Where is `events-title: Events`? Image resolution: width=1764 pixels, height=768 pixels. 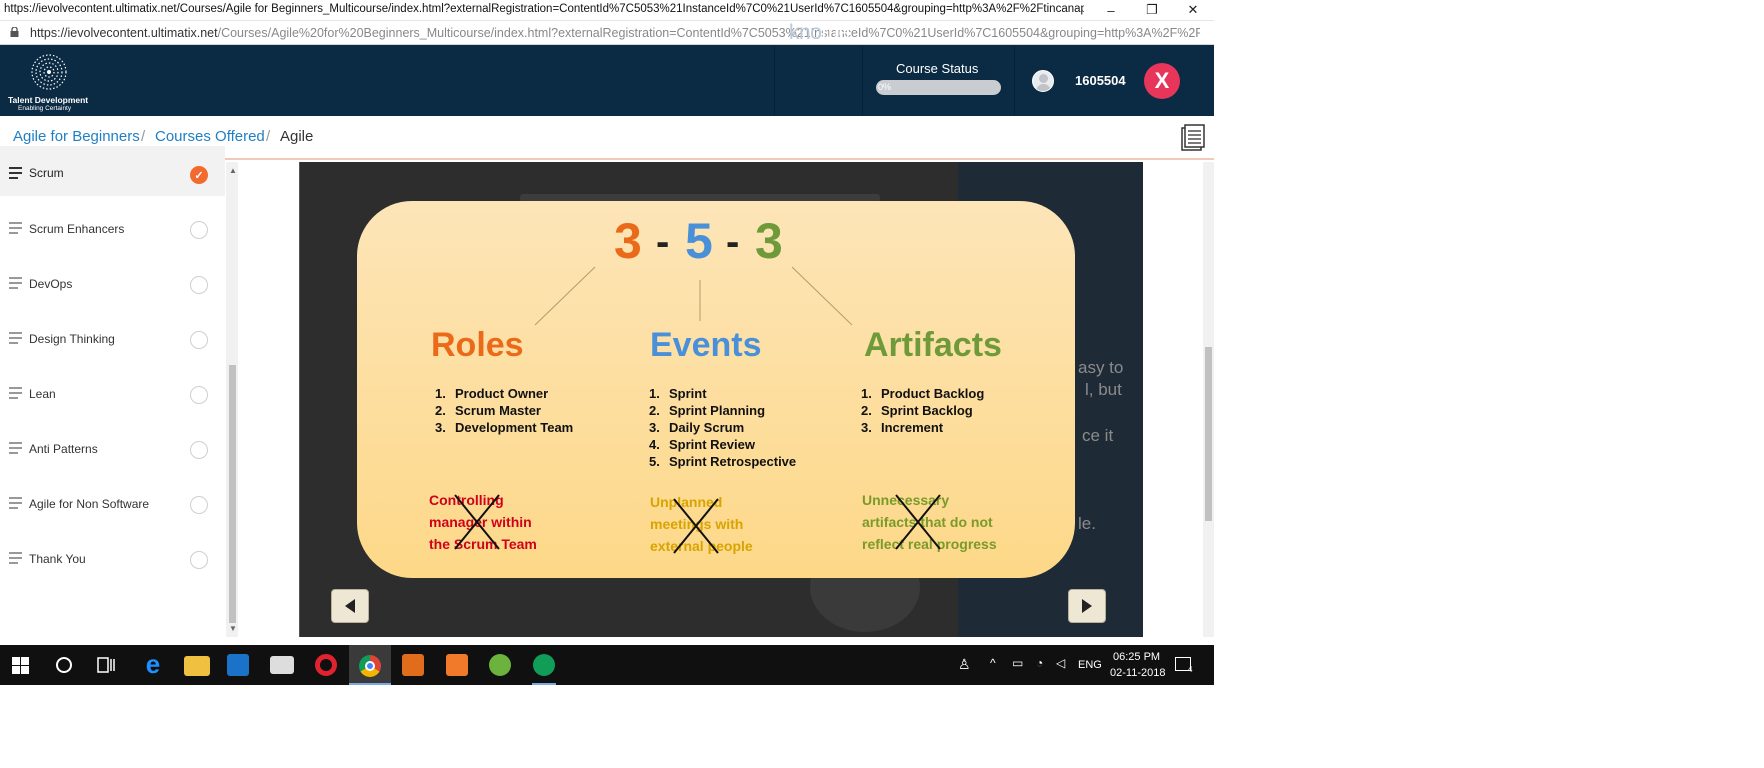
events-title: Events is located at coordinates (706, 345).